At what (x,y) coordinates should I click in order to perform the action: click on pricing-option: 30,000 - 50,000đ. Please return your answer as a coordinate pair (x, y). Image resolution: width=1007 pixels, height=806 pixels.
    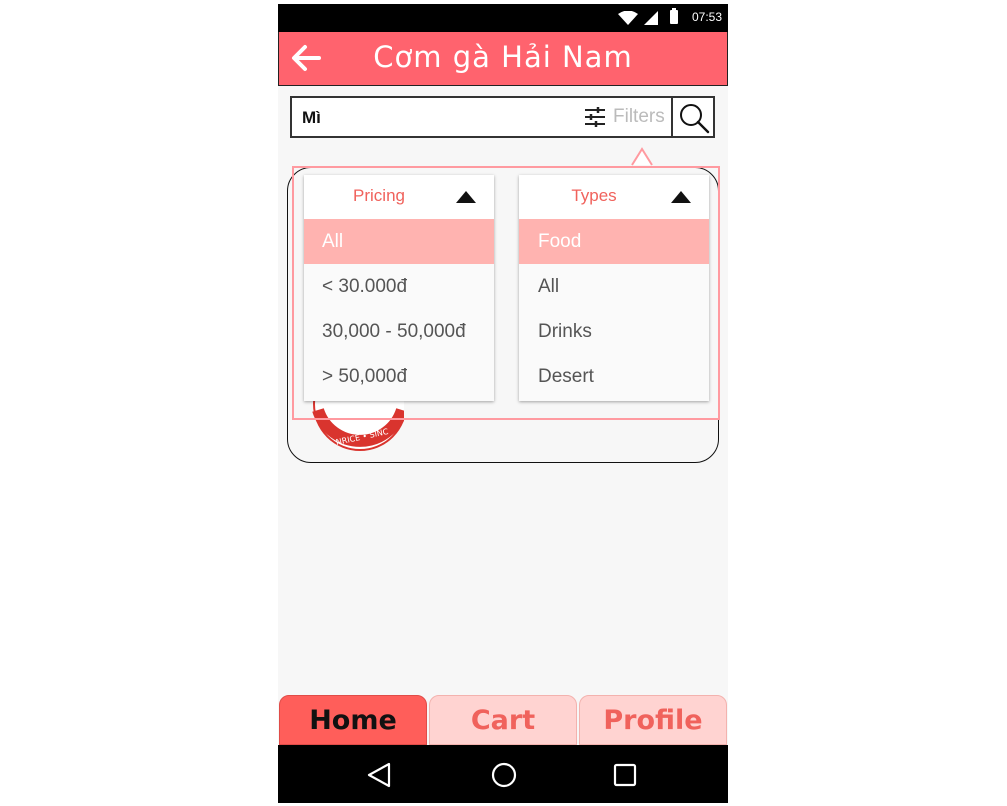
    Looking at the image, I should click on (399, 331).